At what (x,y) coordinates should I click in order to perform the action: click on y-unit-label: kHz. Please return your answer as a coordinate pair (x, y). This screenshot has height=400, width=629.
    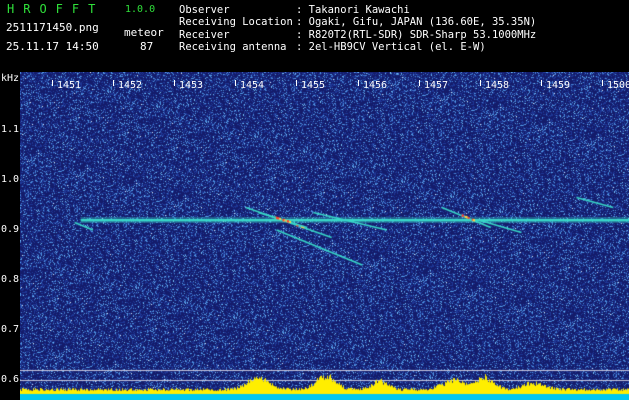
    Looking at the image, I should click on (10, 78).